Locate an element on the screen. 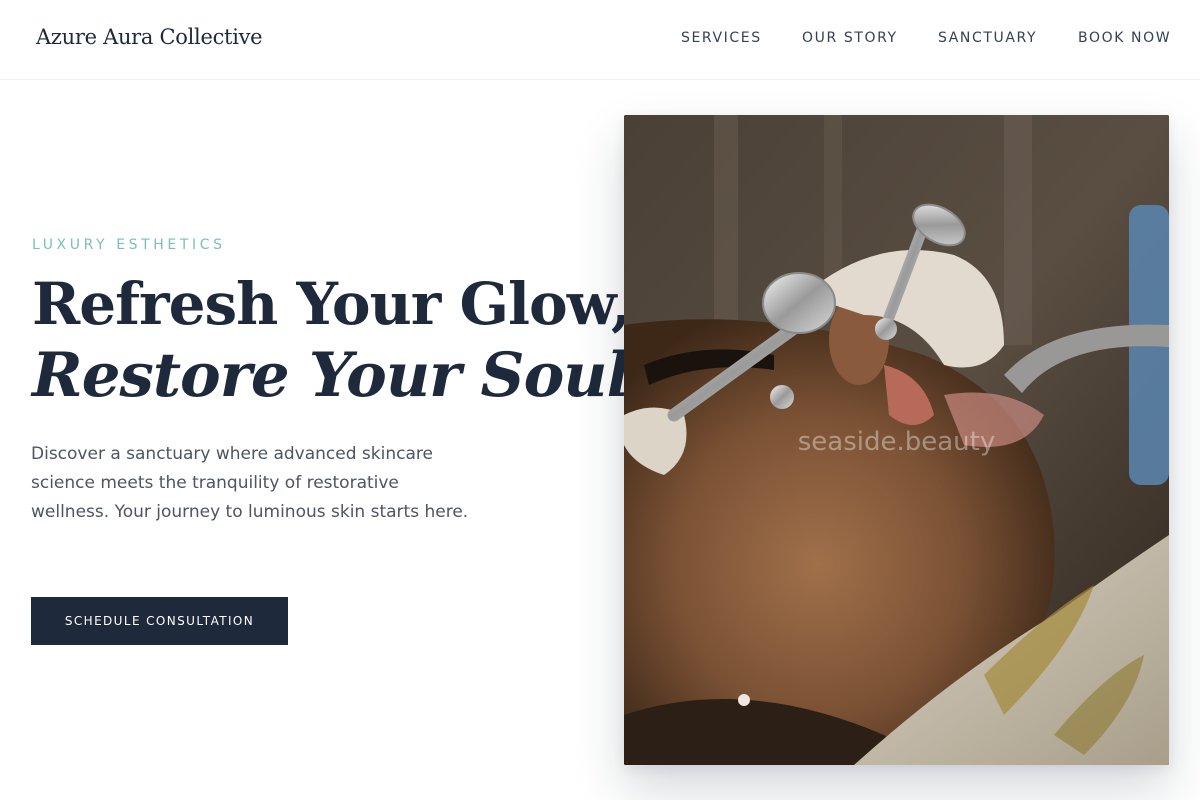 This screenshot has width=1200, height=800. schedule-consultation-button: SCHEDULE CONSULTATION is located at coordinates (159, 621).